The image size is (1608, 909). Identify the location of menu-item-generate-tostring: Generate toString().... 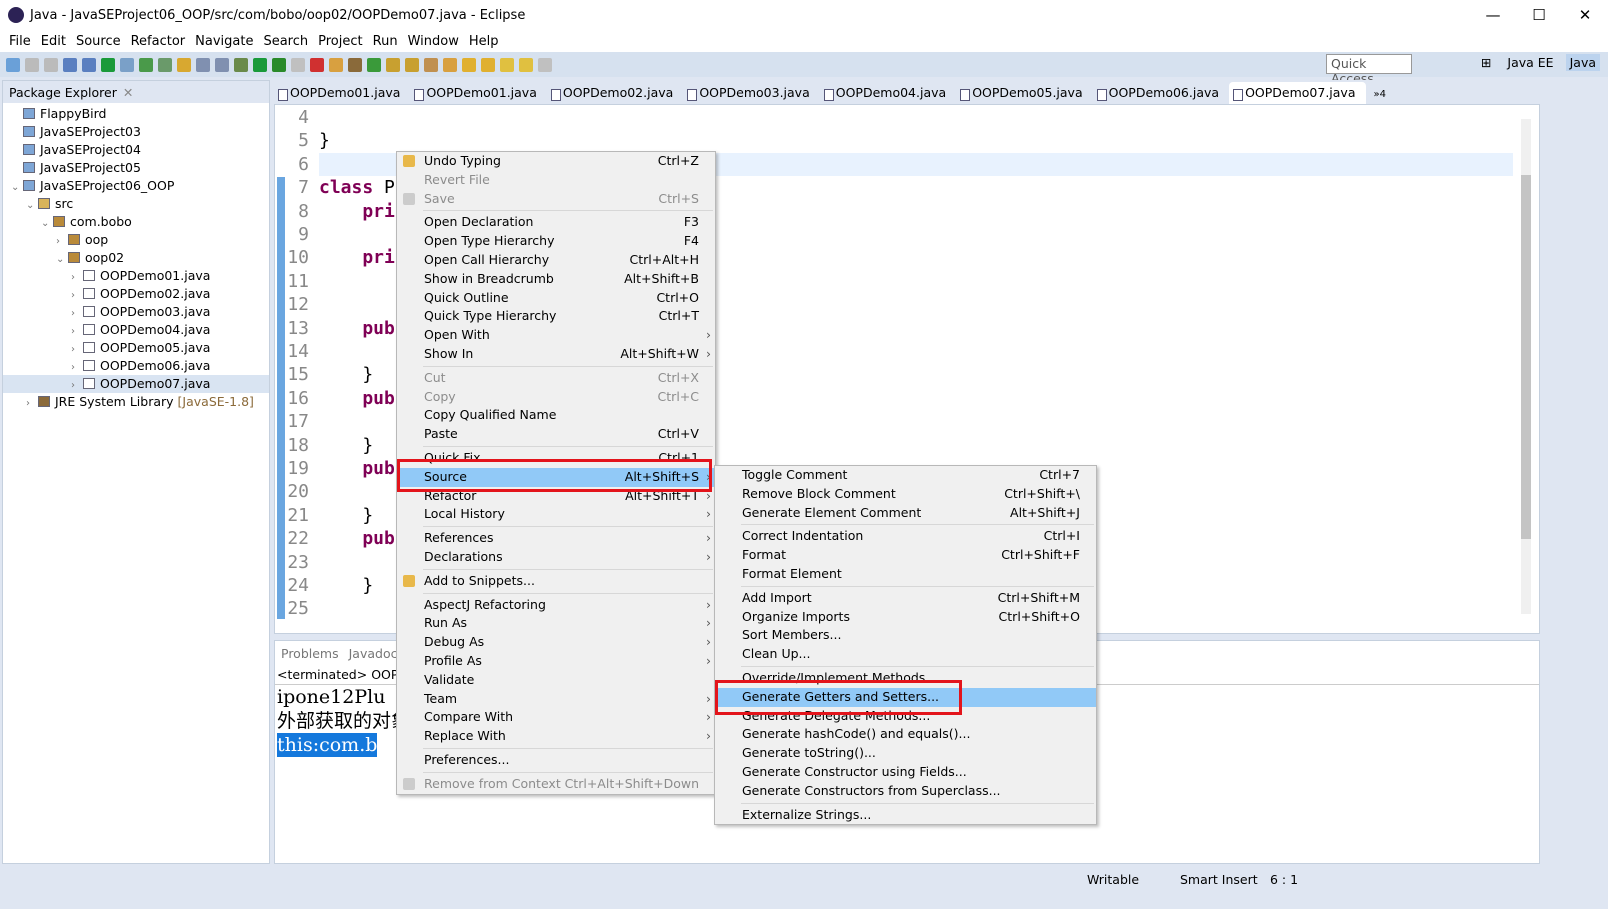
(905, 753).